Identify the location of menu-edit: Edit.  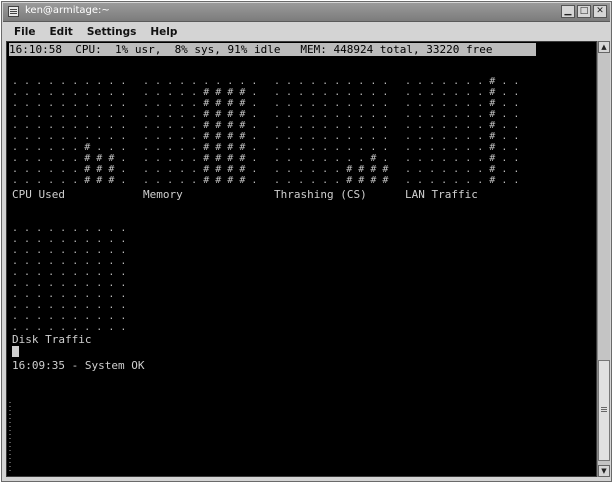
(61, 32).